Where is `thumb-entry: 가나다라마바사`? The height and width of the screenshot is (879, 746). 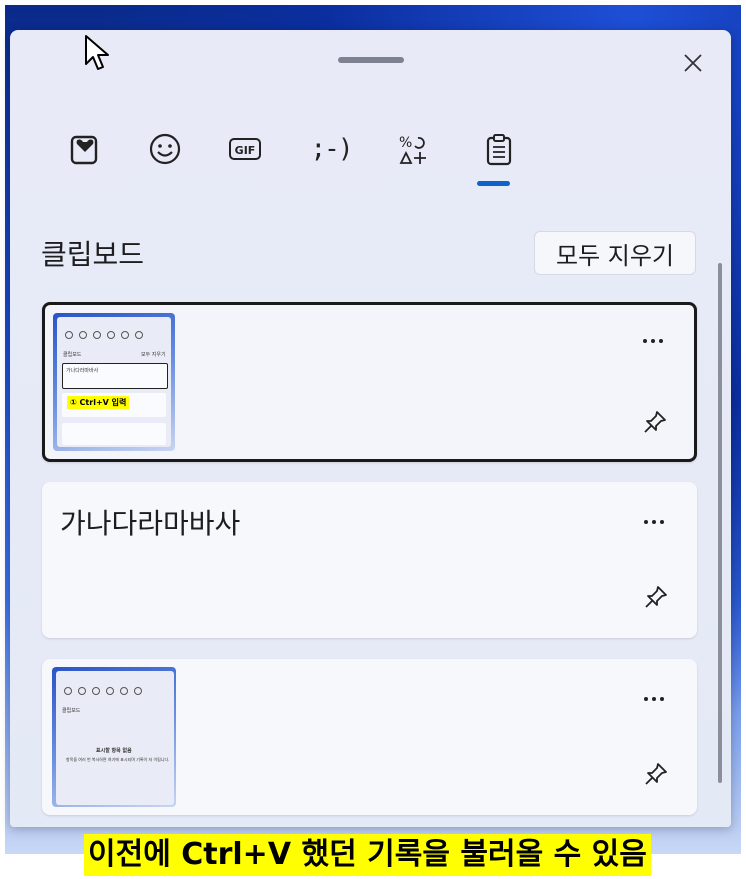
thumb-entry: 가나다라마바사 is located at coordinates (82, 371).